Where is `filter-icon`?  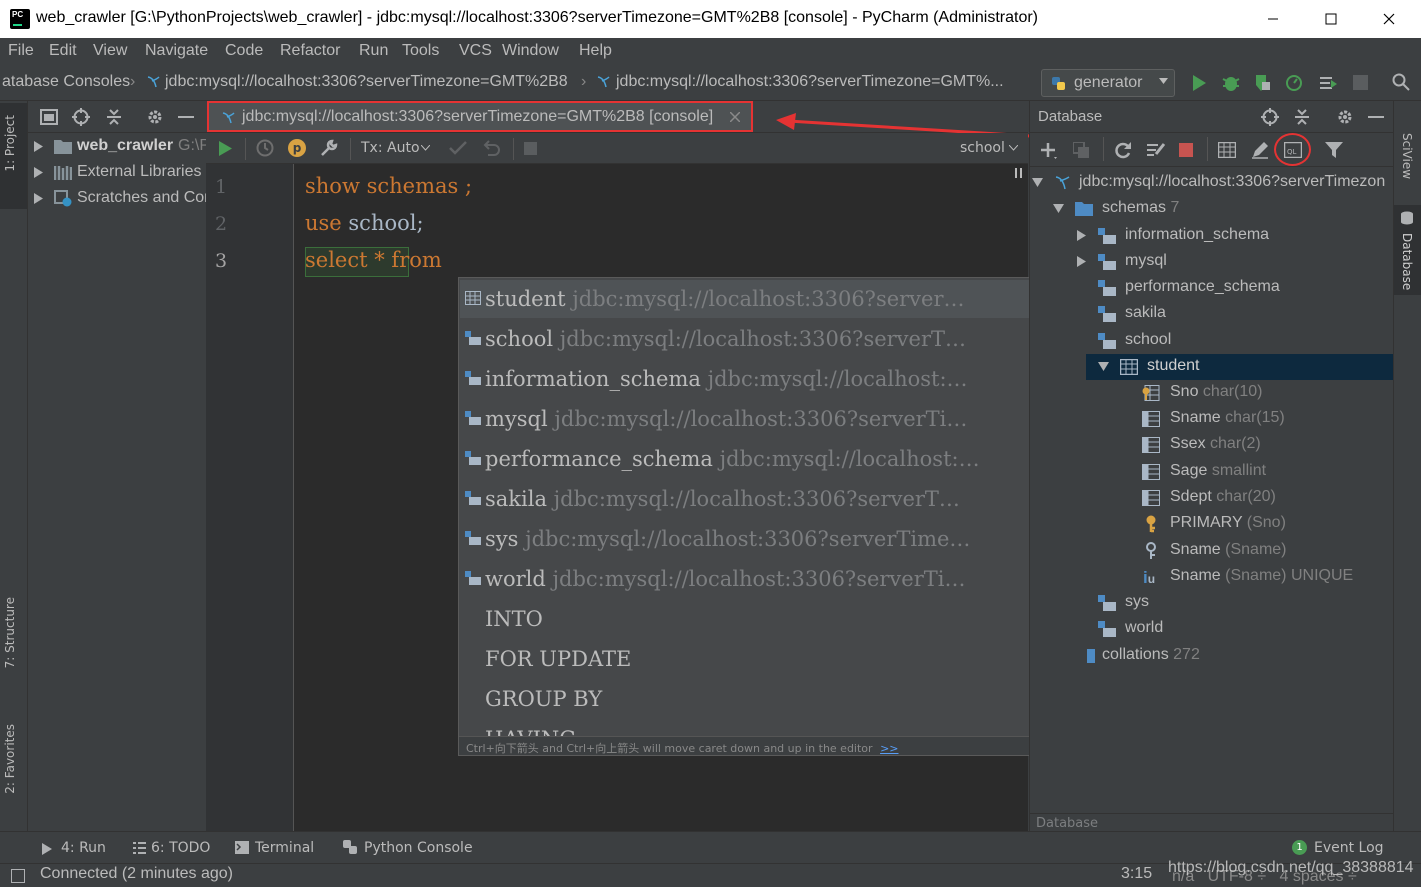 filter-icon is located at coordinates (1334, 150).